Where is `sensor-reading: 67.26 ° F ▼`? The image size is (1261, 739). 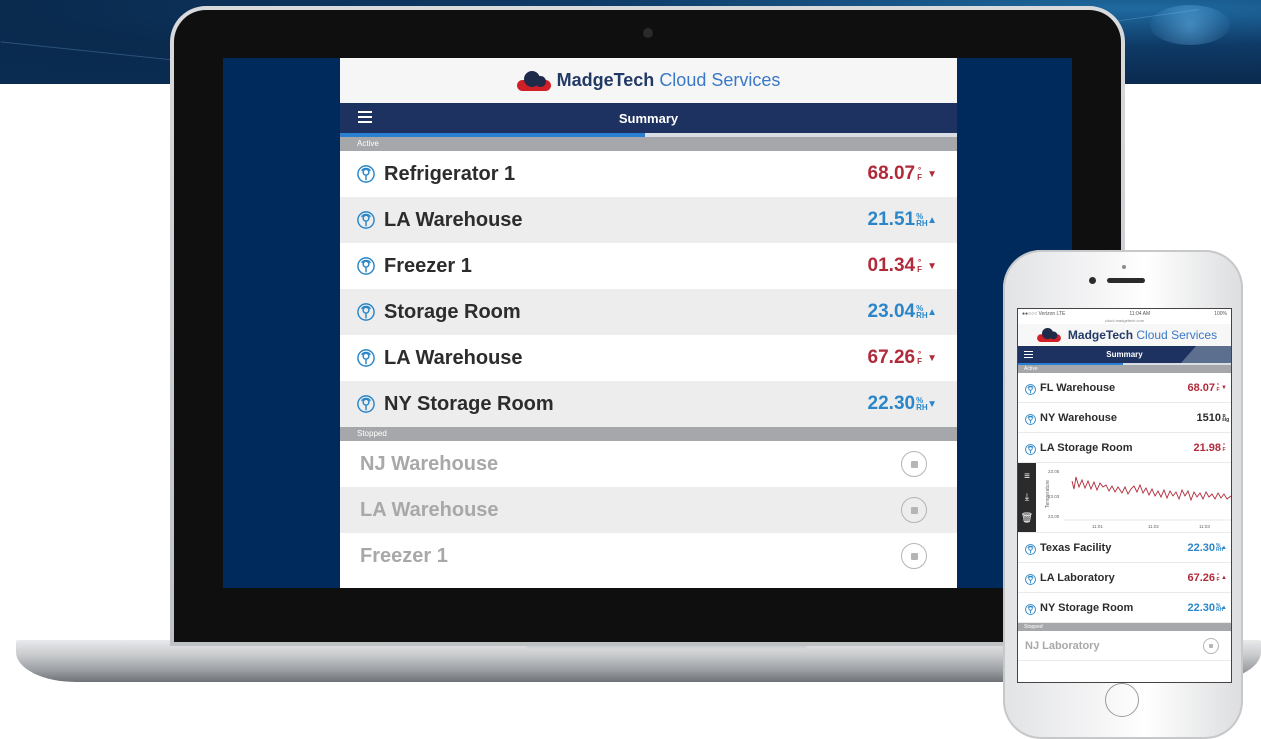
sensor-reading: 67.26 ° F ▼ is located at coordinates (902, 358).